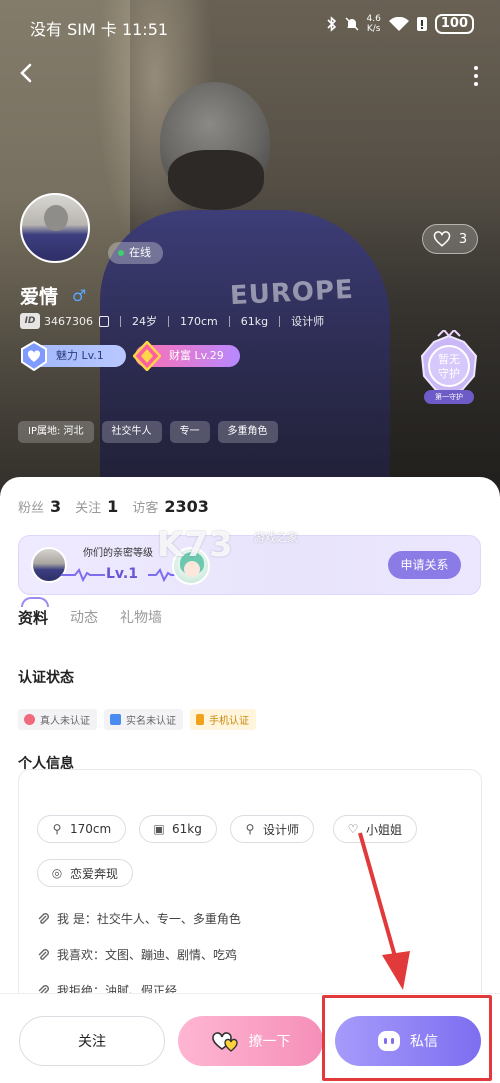 The width and height of the screenshot is (500, 1083). What do you see at coordinates (199, 321) in the screenshot?
I see `user-height: 170cm` at bounding box center [199, 321].